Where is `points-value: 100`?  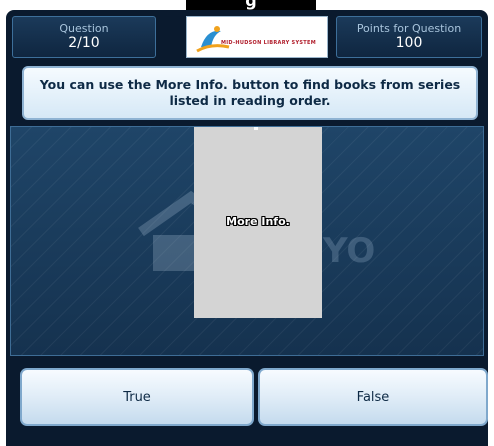
points-value: 100 is located at coordinates (409, 43).